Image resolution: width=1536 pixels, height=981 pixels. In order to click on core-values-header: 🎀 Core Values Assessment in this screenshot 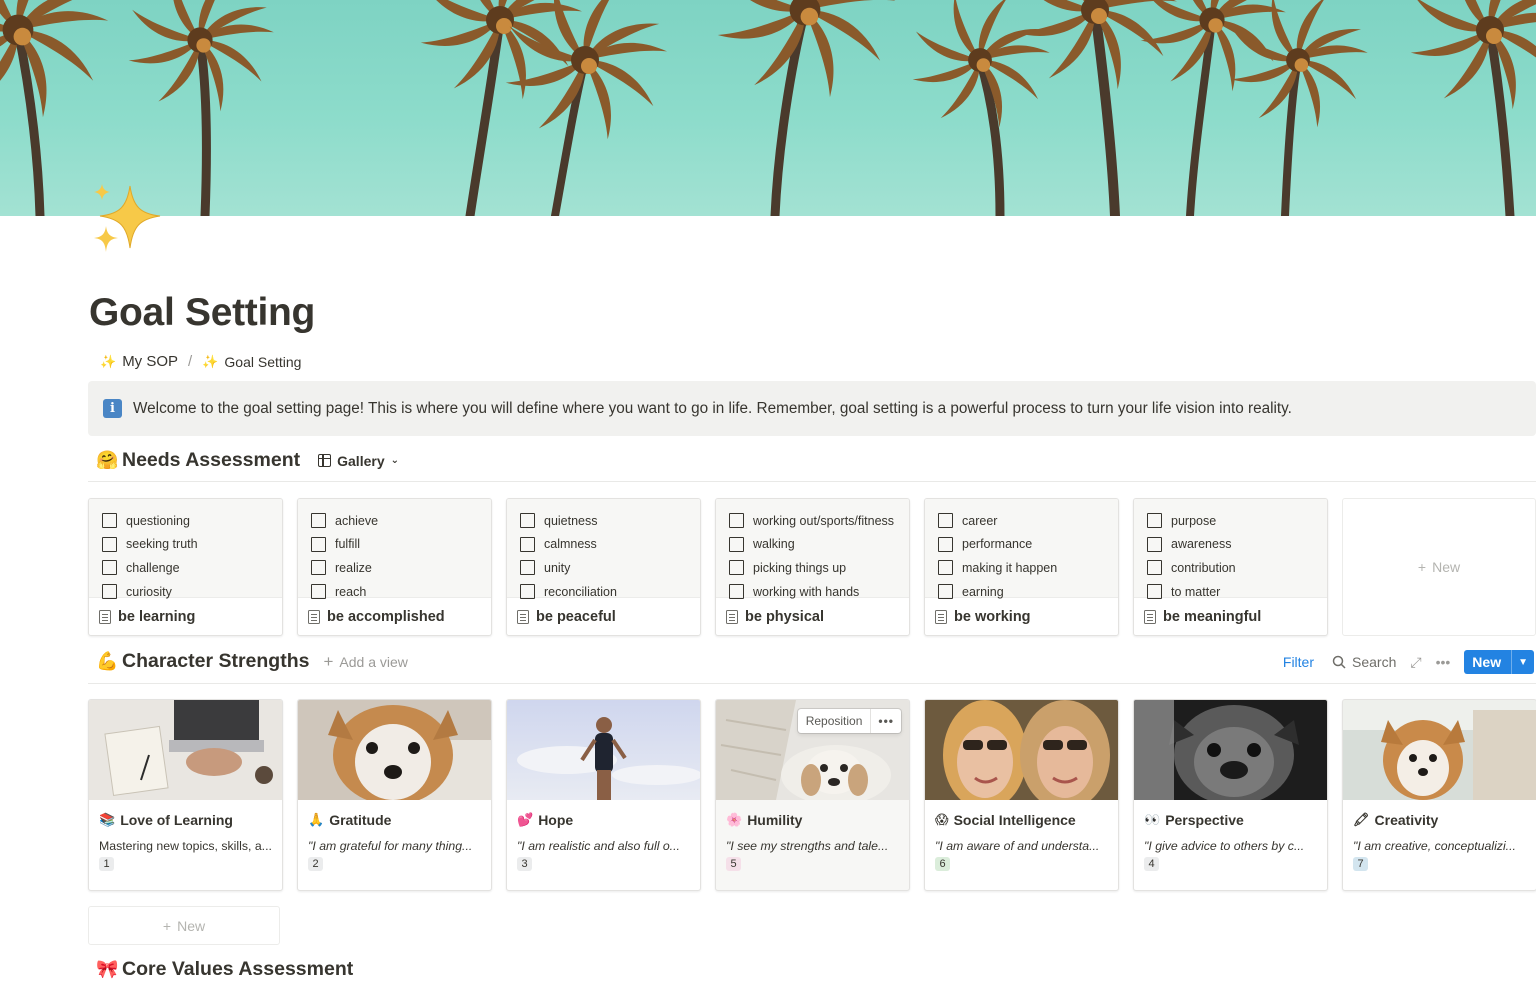, I will do `click(231, 969)`.